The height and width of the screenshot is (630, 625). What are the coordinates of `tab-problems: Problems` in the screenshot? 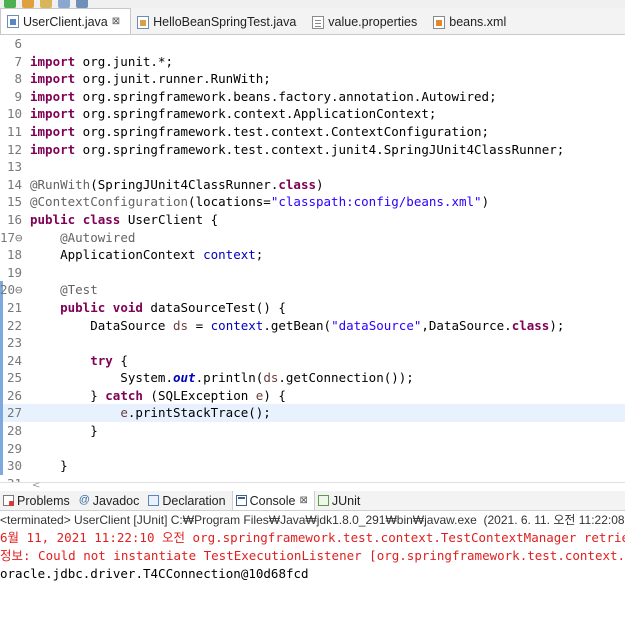 It's located at (38, 500).